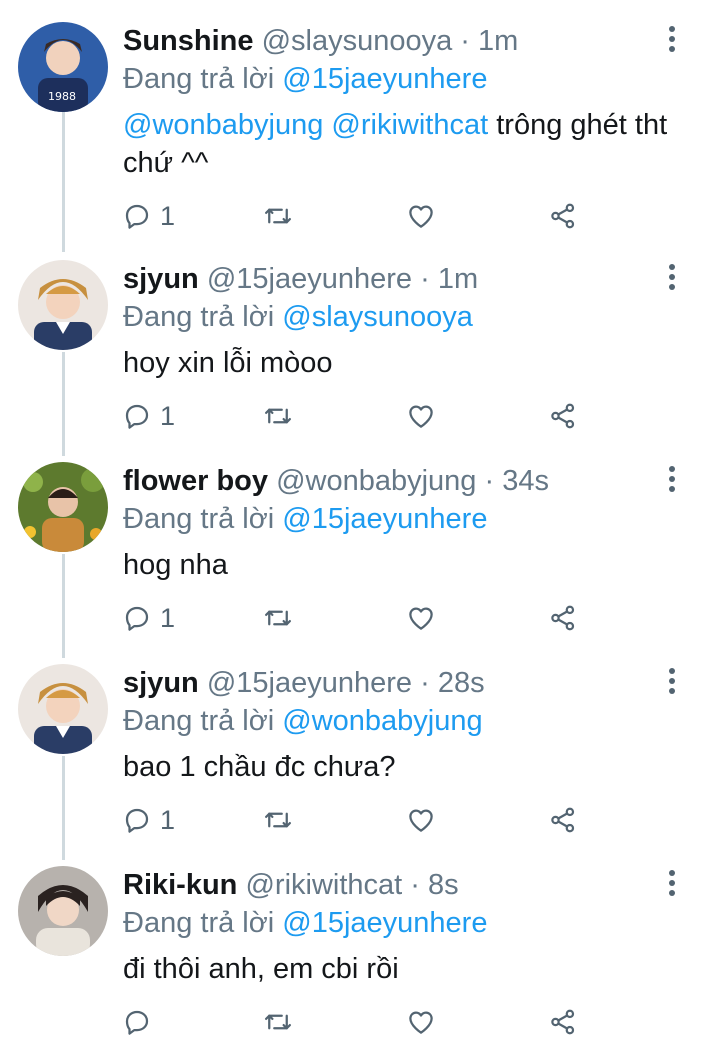 This screenshot has height=1044, width=719. What do you see at coordinates (223, 125) in the screenshot?
I see `mention-link: @wonbabyjung` at bounding box center [223, 125].